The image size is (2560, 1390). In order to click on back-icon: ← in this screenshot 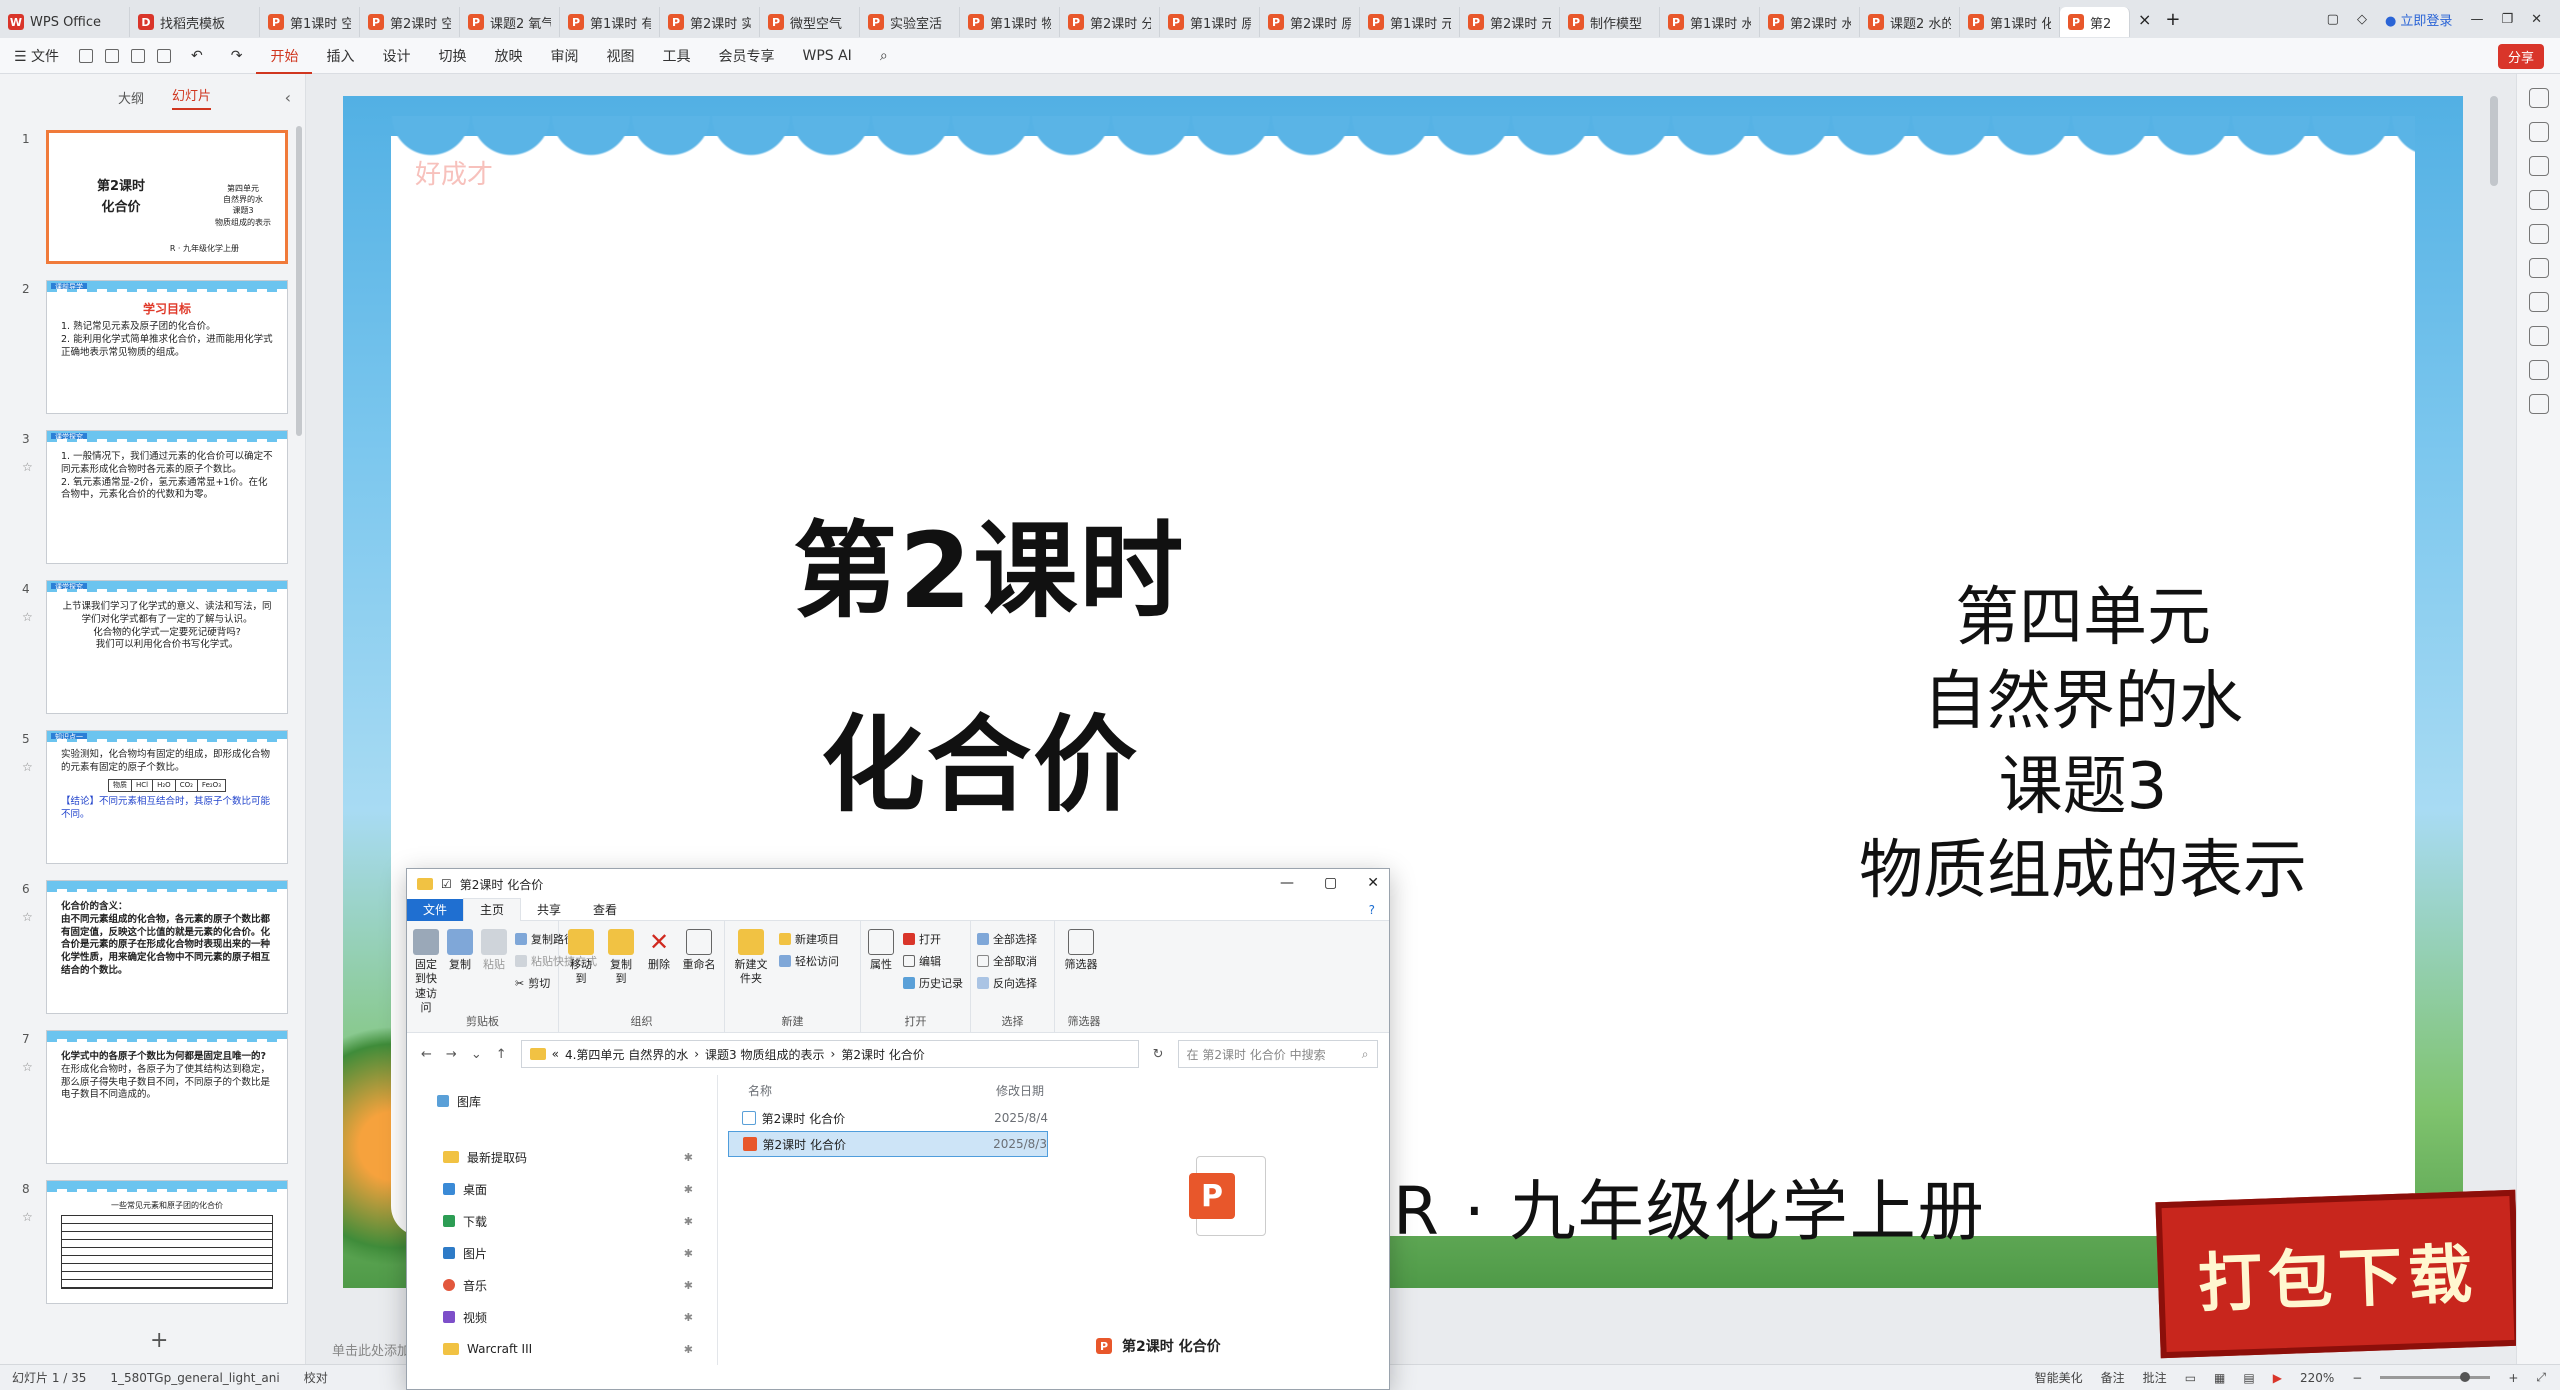, I will do `click(426, 1054)`.